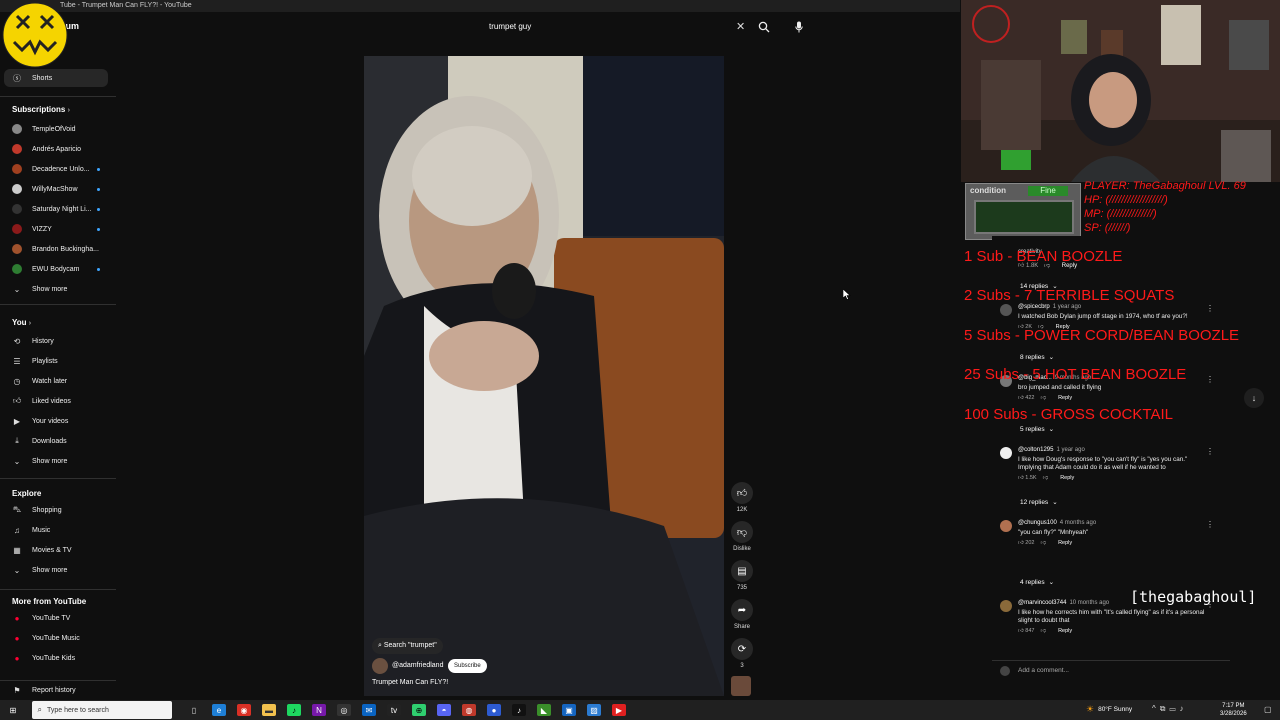  I want to click on show-more-explore-button: ⌄ Show more, so click(56, 570).